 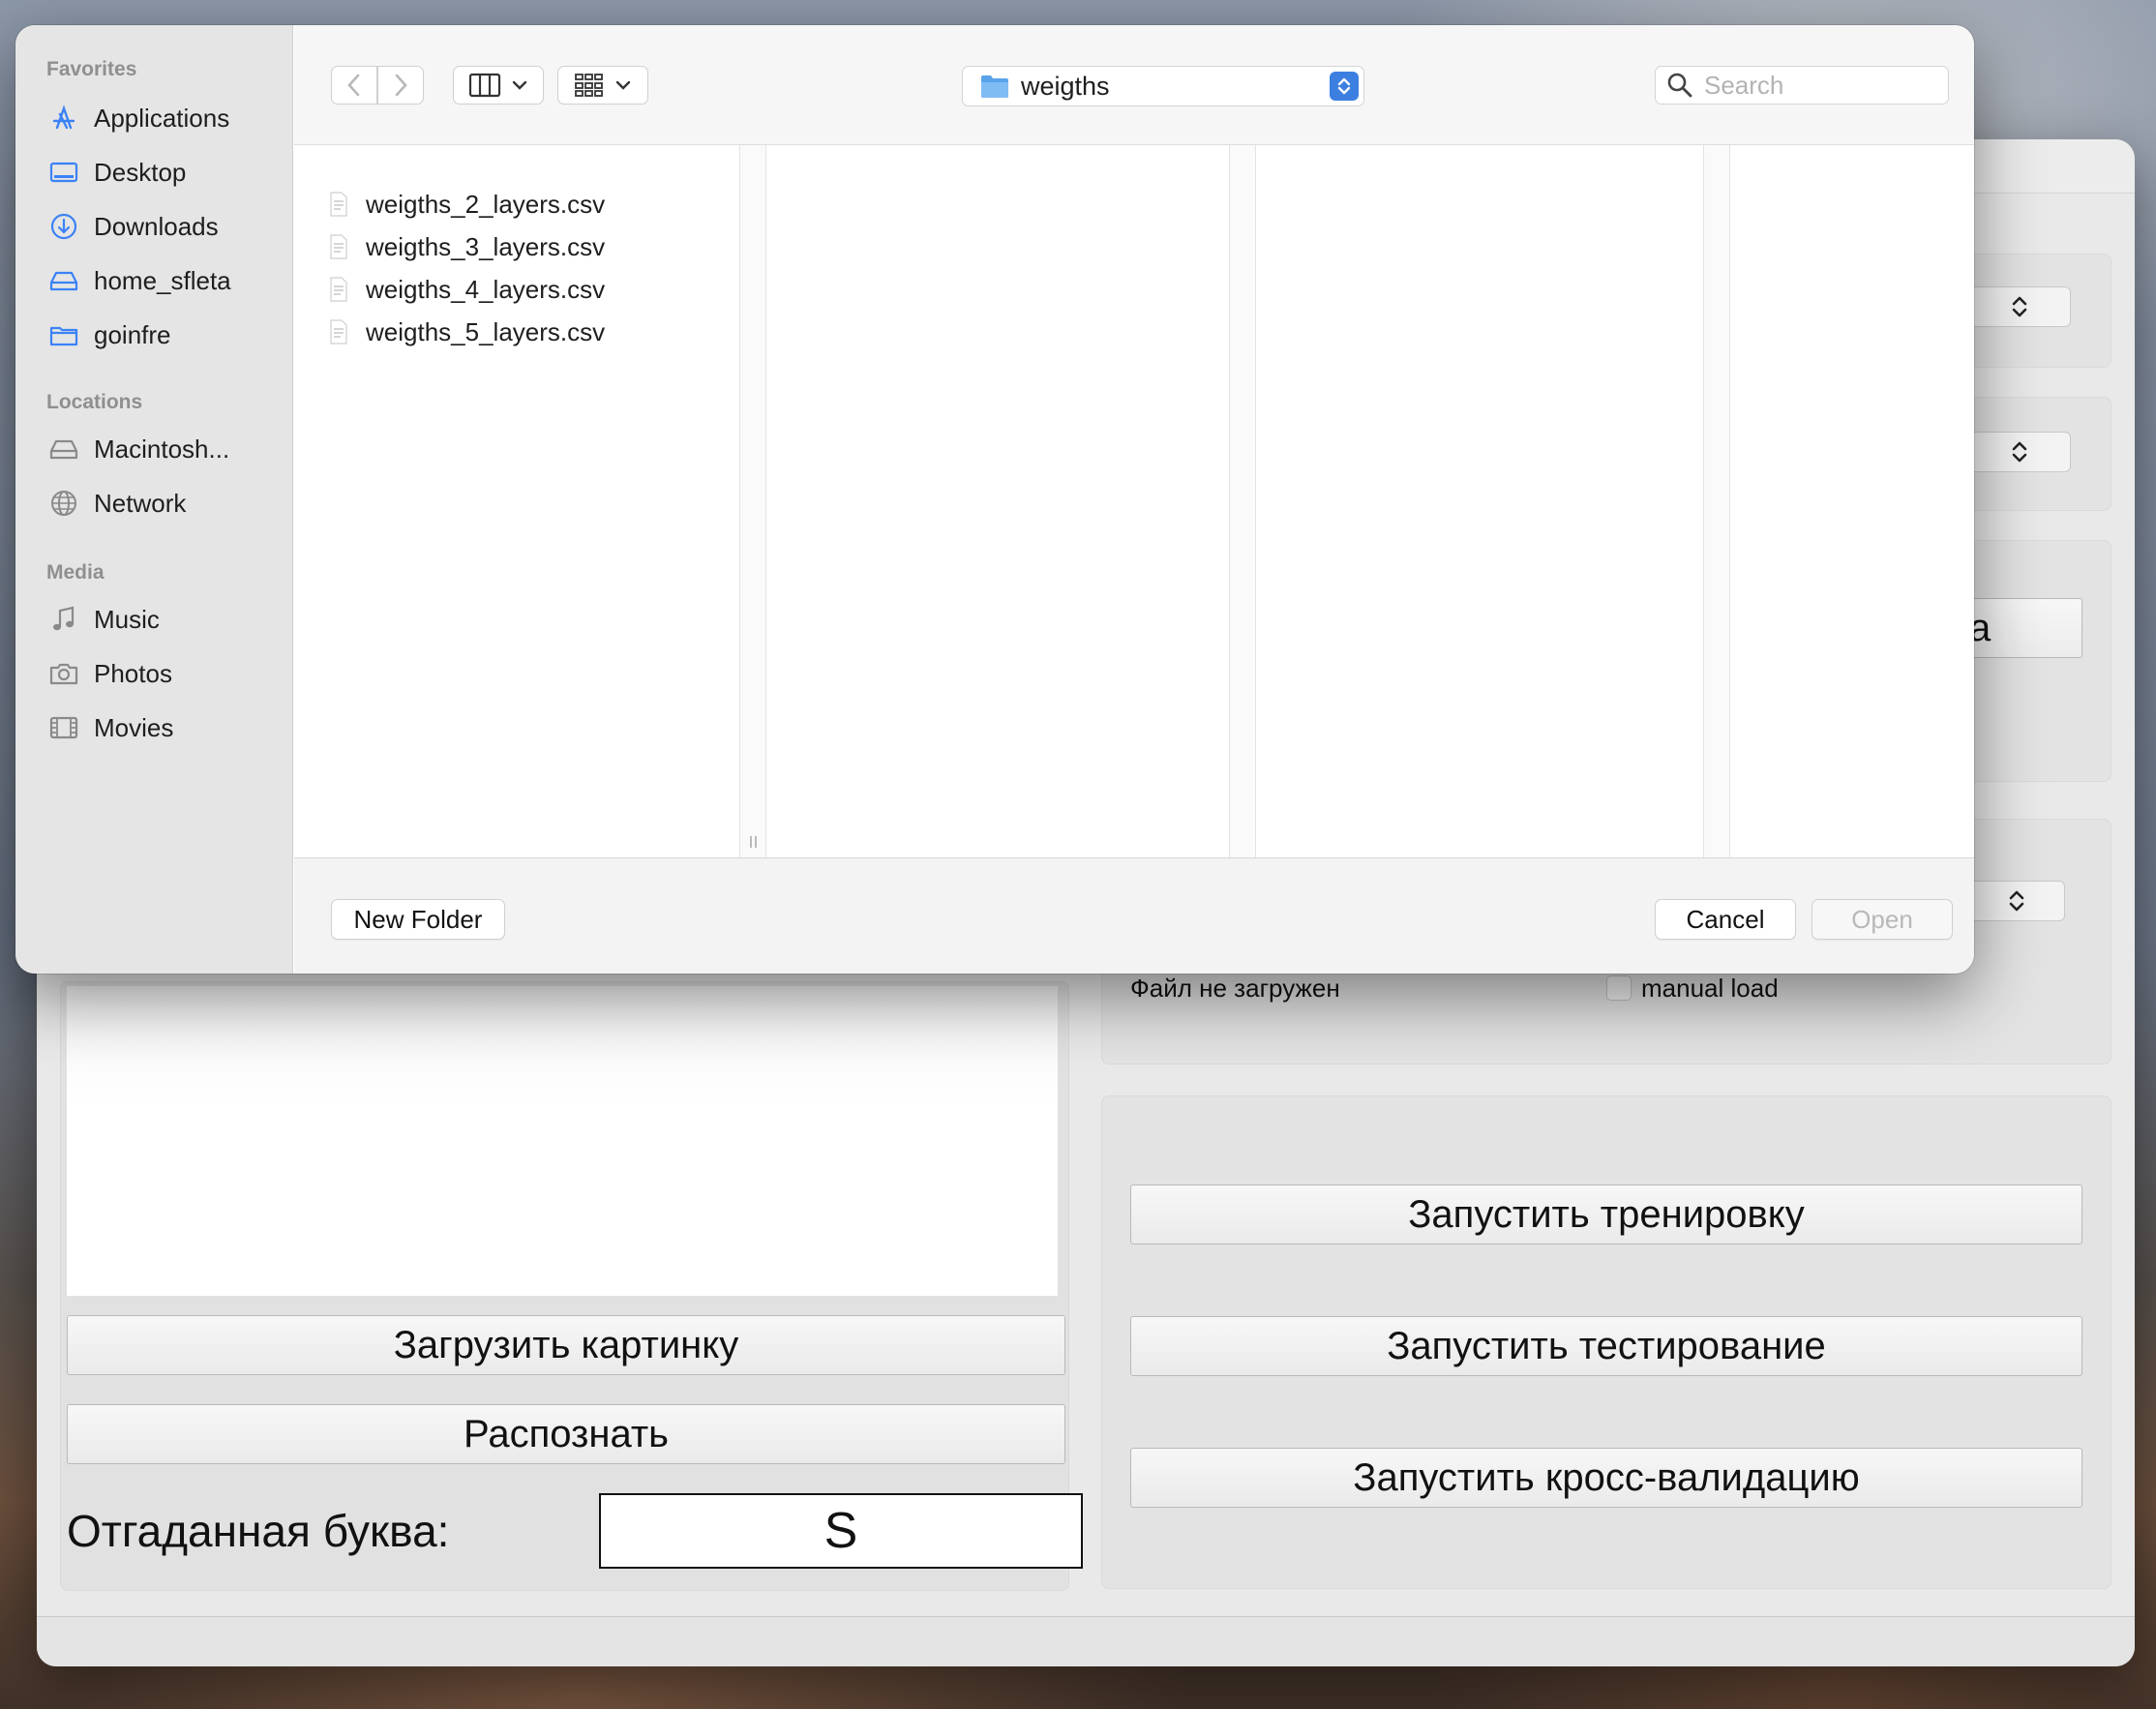 I want to click on sidebar-item-downloads: Downloads, so click(x=133, y=227).